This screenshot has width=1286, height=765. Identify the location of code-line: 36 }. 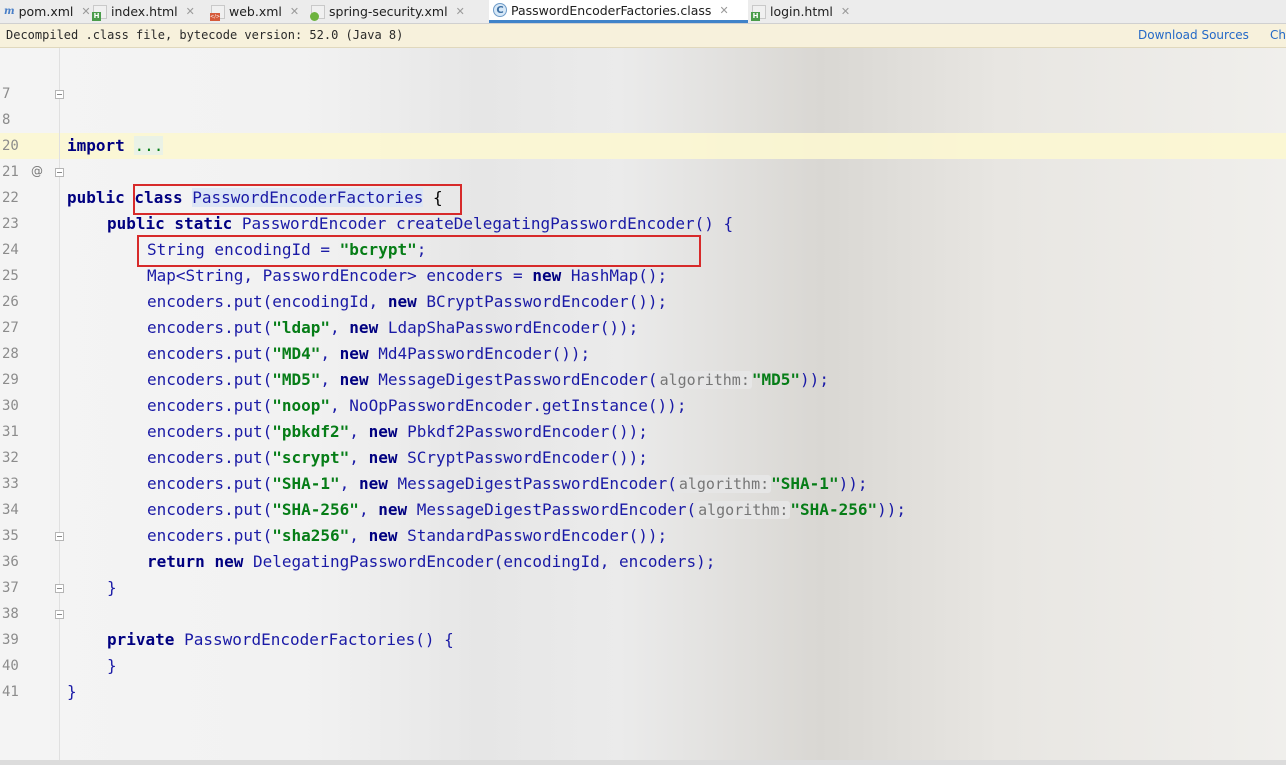
(643, 560).